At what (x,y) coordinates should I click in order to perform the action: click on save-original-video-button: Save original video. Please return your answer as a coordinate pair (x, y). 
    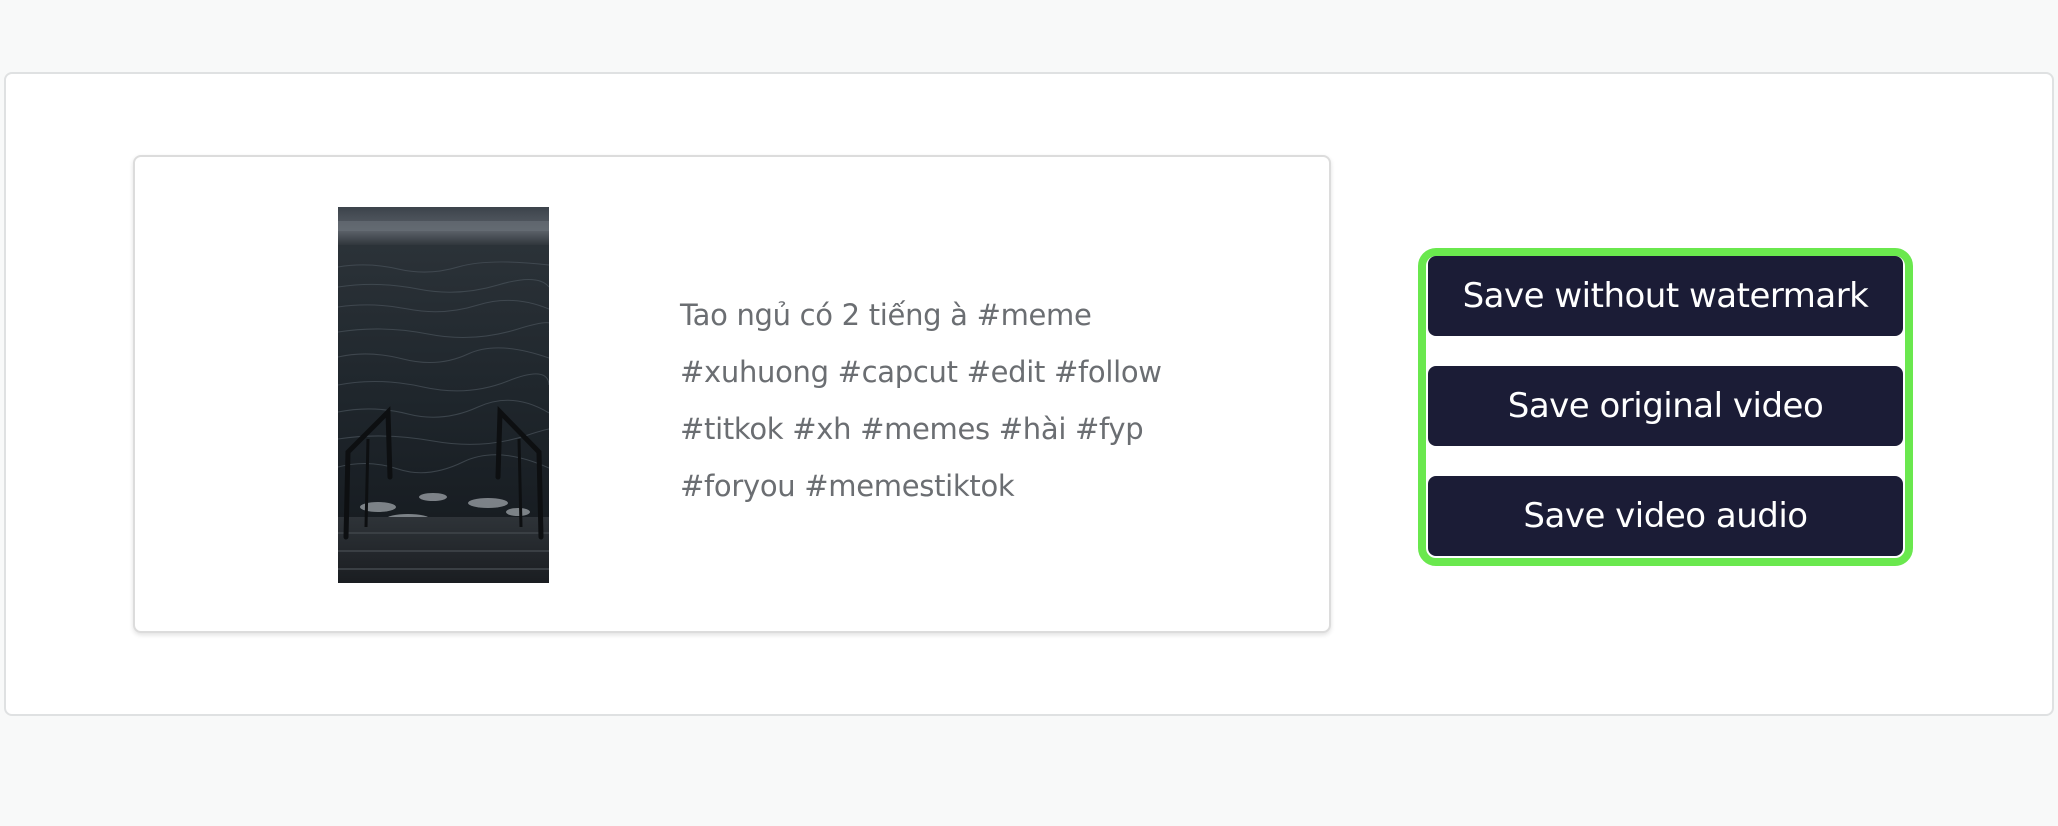
    Looking at the image, I should click on (1665, 406).